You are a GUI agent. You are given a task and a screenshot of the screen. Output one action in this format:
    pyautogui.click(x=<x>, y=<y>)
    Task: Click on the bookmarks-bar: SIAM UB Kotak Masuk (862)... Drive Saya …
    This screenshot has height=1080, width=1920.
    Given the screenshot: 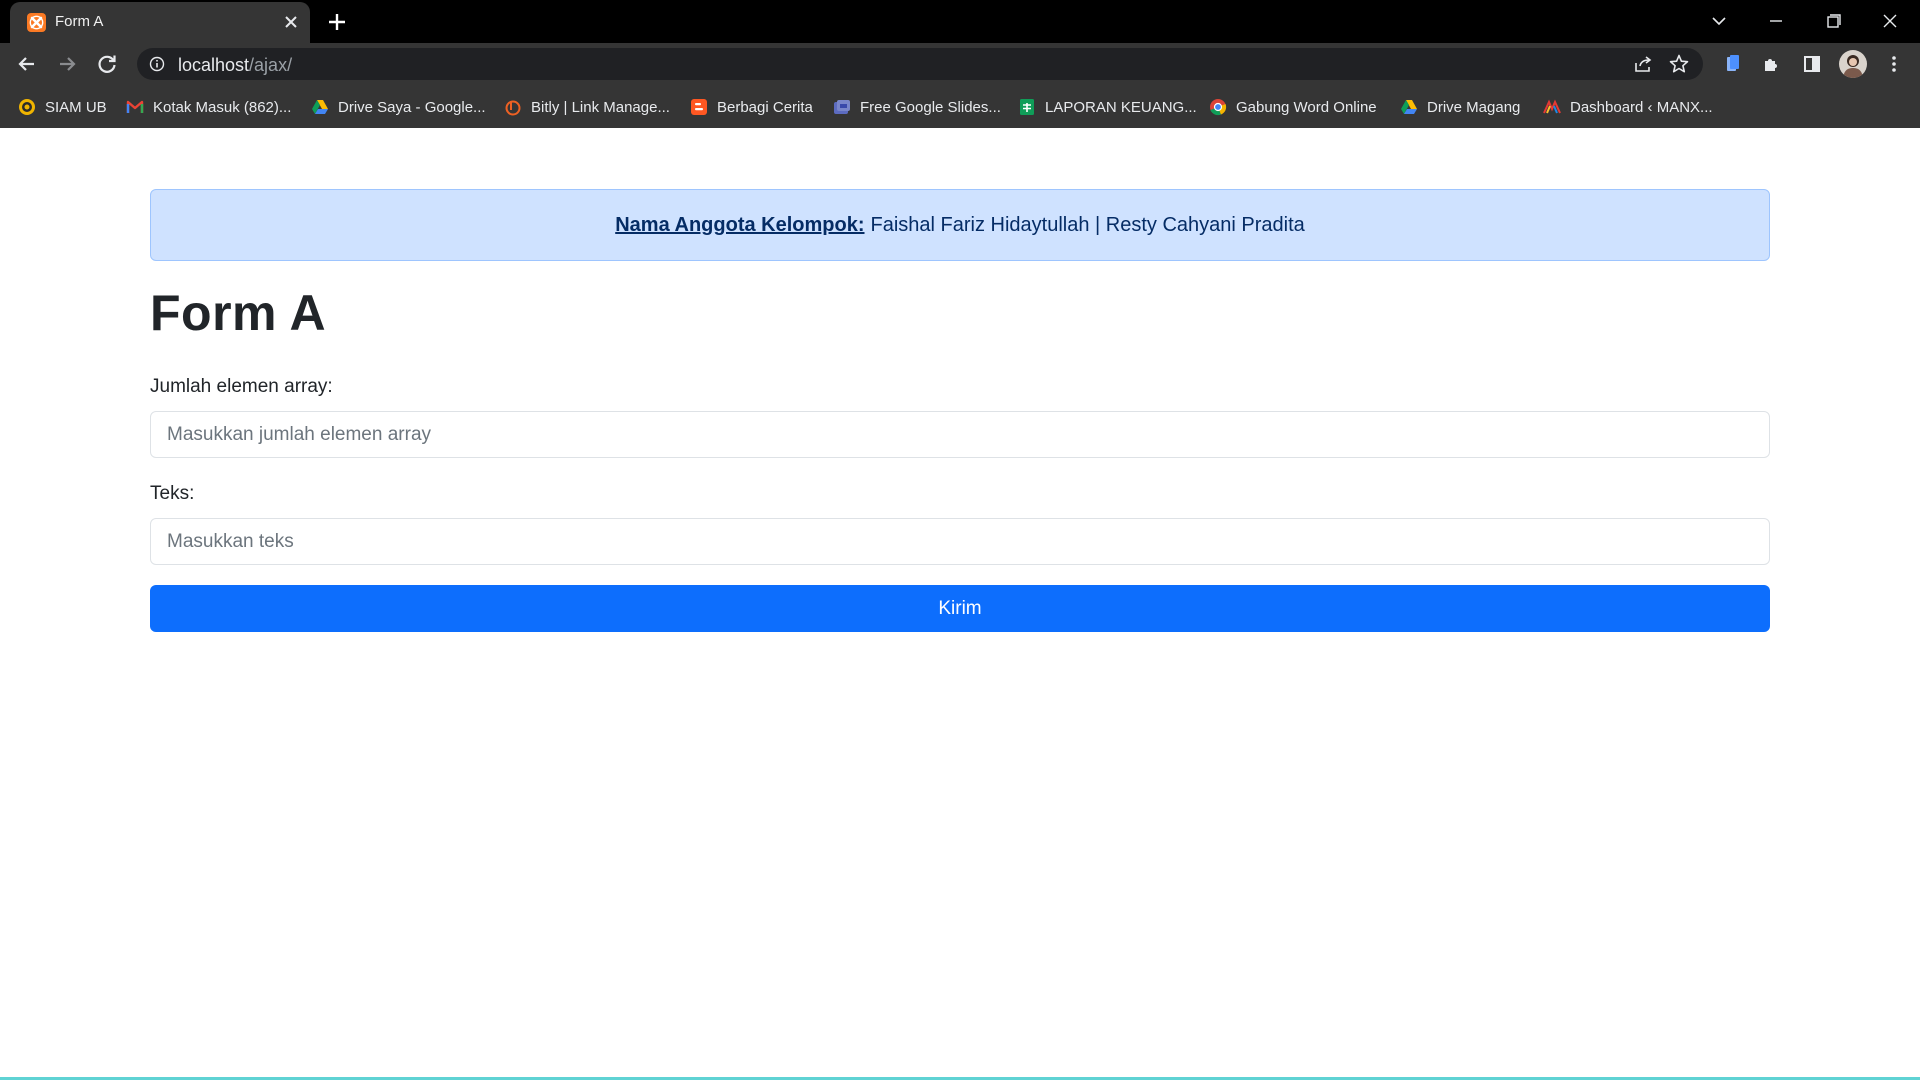 What is the action you would take?
    pyautogui.click(x=960, y=106)
    